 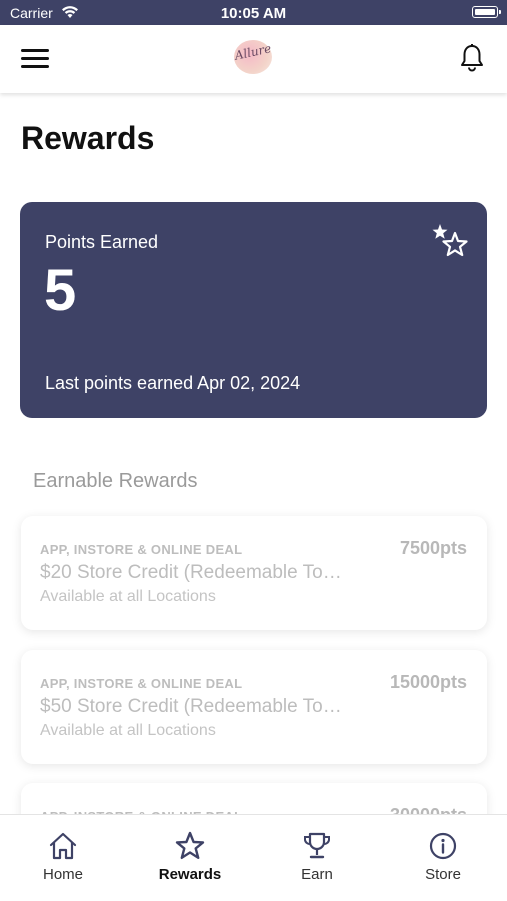 I want to click on tab-store-label: Store, so click(x=443, y=874).